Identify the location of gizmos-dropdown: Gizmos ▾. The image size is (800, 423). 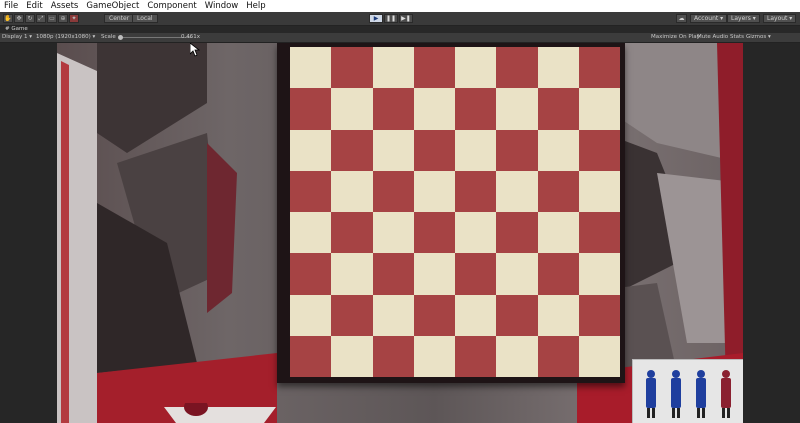
(758, 37).